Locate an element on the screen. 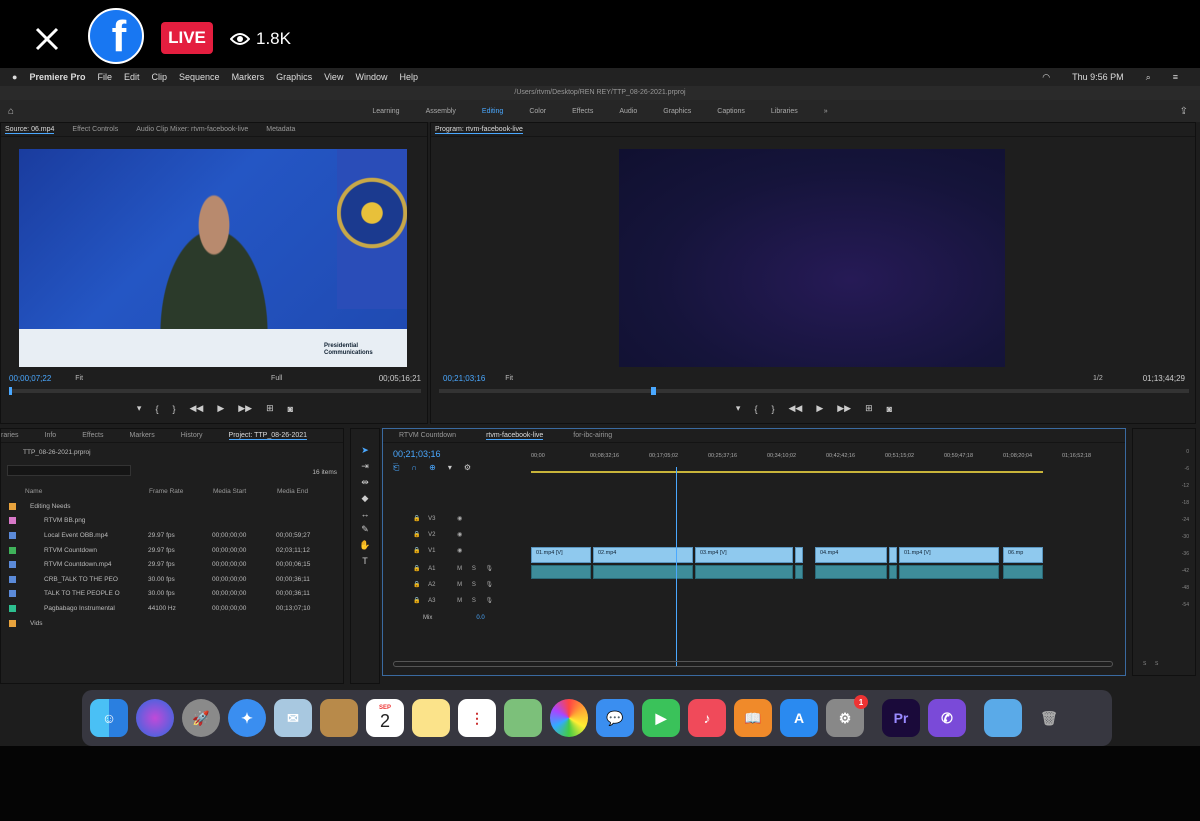  menu-clip: Clip is located at coordinates (160, 77).